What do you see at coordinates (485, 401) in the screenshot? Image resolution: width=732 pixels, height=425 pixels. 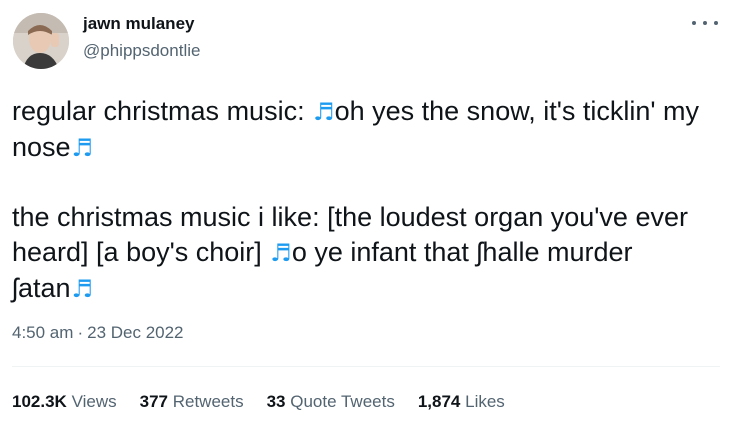 I see `stat-label: Likes` at bounding box center [485, 401].